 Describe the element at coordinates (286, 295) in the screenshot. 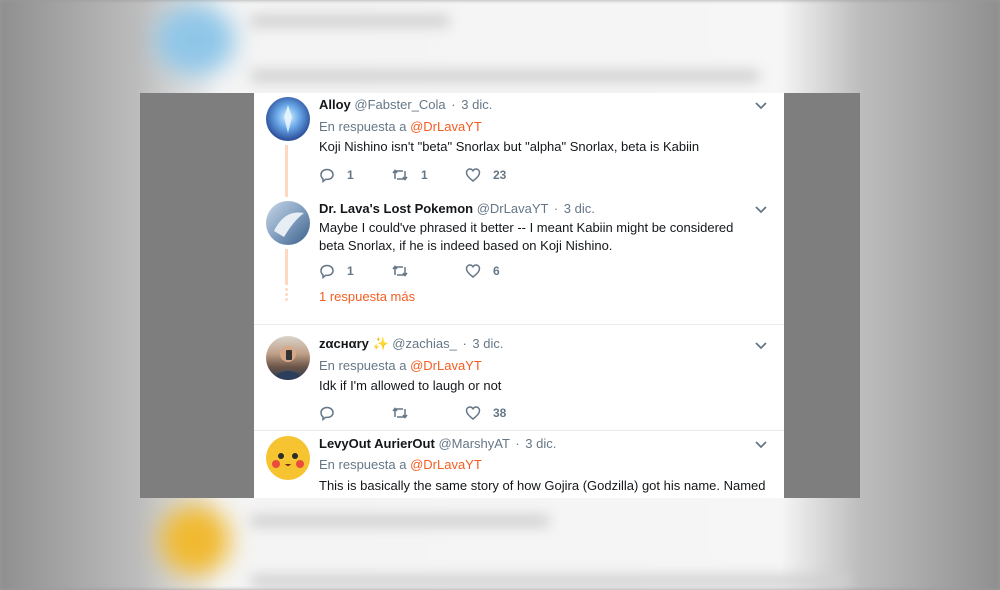

I see `thread-dots` at that location.